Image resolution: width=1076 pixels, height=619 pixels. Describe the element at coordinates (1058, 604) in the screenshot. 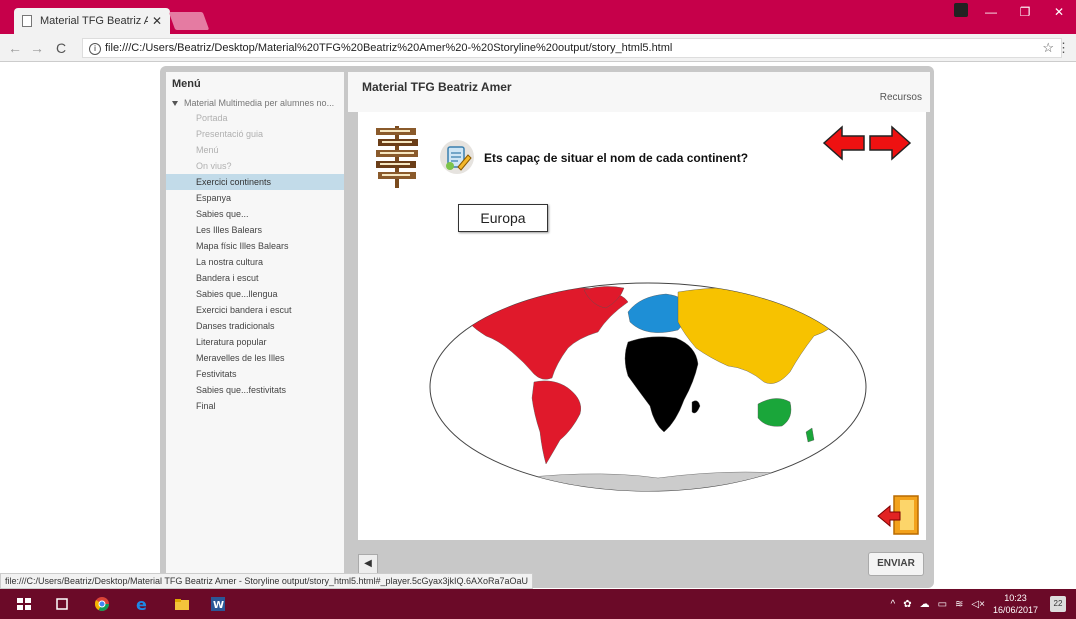

I see `notification-center-icon: 22` at that location.